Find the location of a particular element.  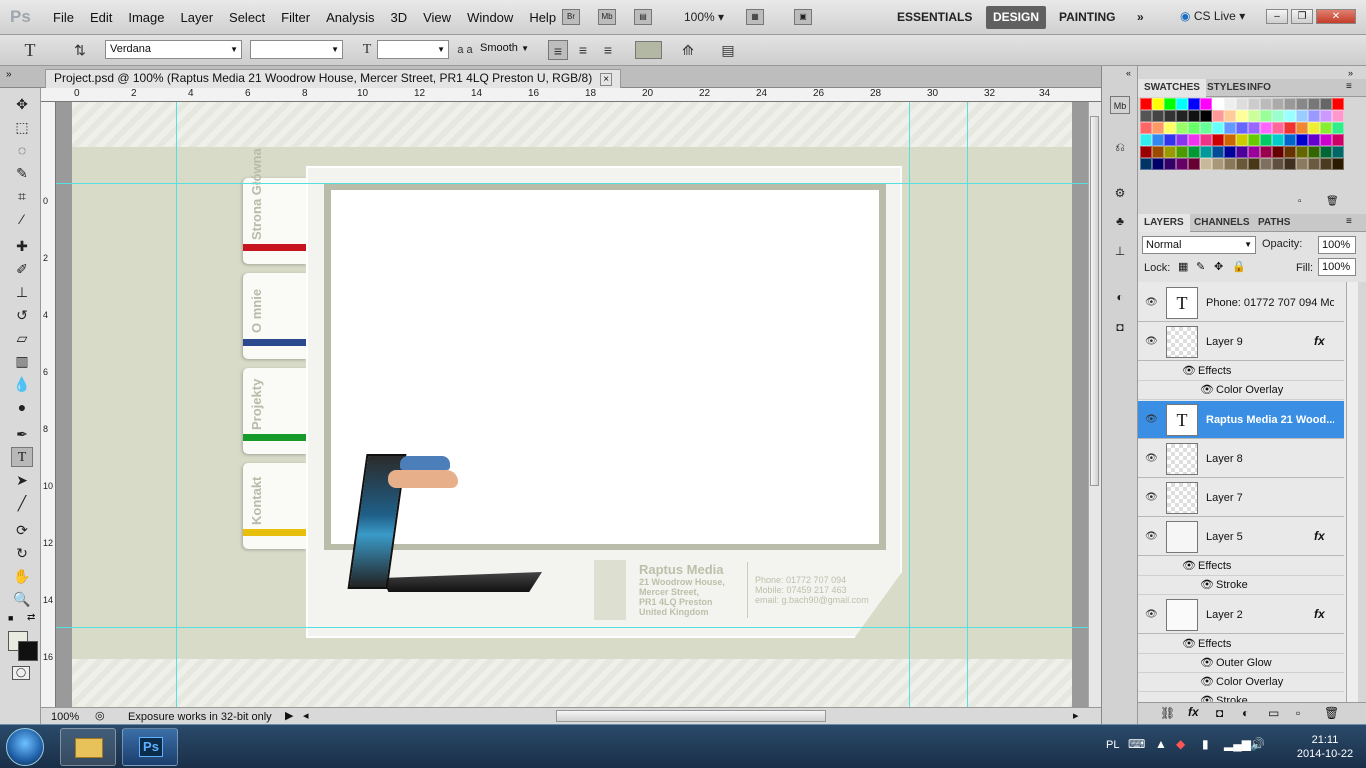

align-left-icon: ≡ is located at coordinates (558, 50).